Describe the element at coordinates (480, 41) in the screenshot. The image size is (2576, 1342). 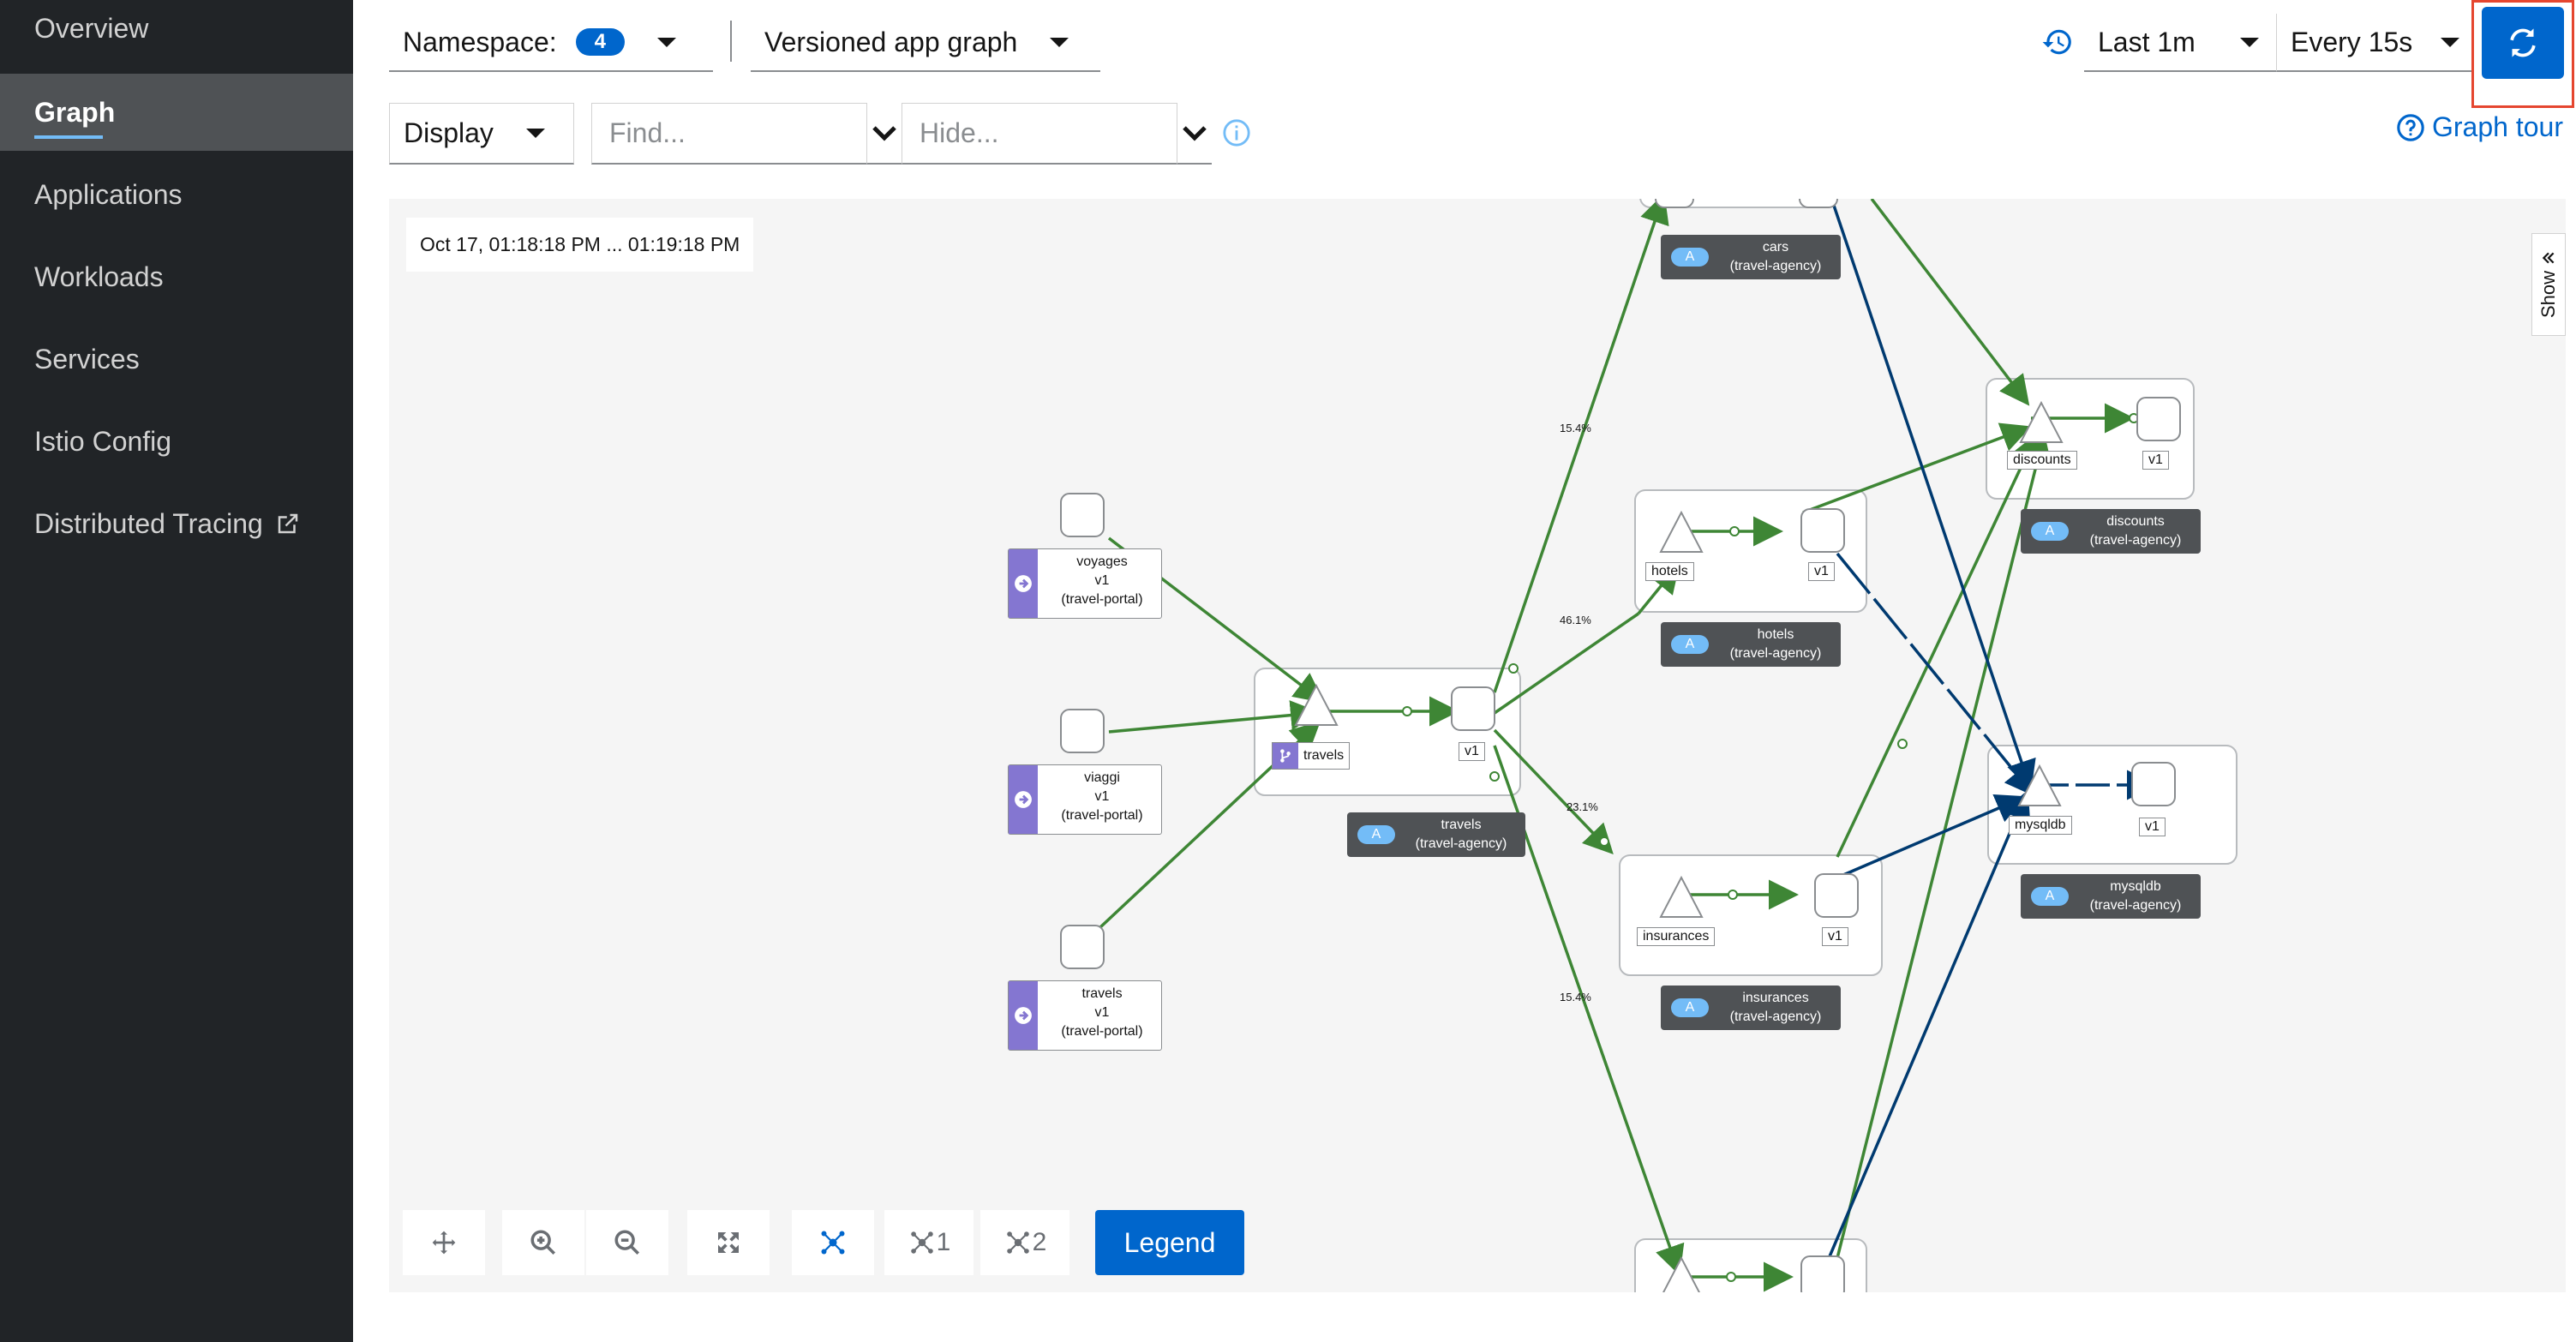
I see `namespace-label: Namespace:` at that location.